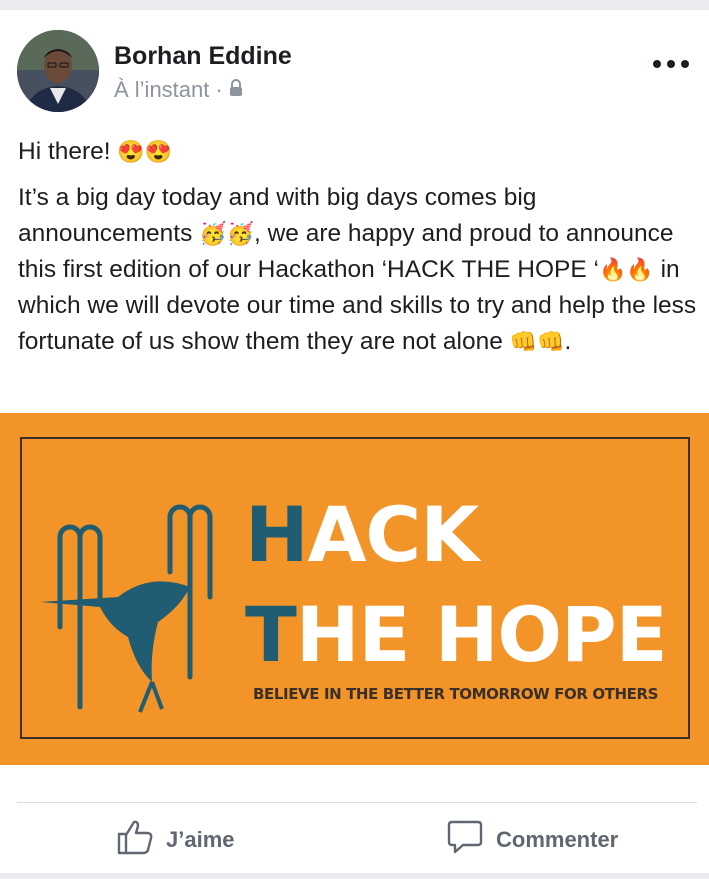 This screenshot has height=879, width=709. What do you see at coordinates (465, 840) in the screenshot?
I see `comment-bubble-icon` at bounding box center [465, 840].